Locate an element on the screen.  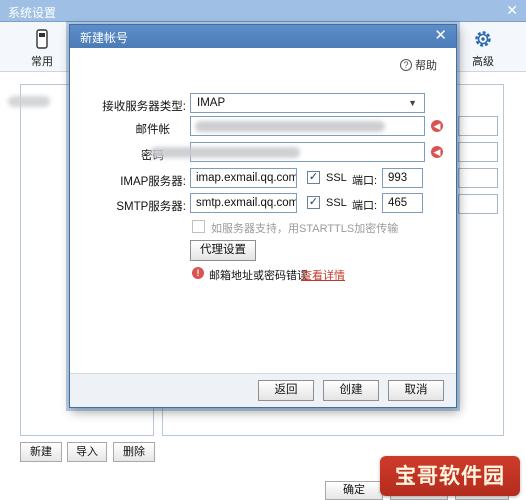
help-link: ? 帮助 is located at coordinates (418, 65).